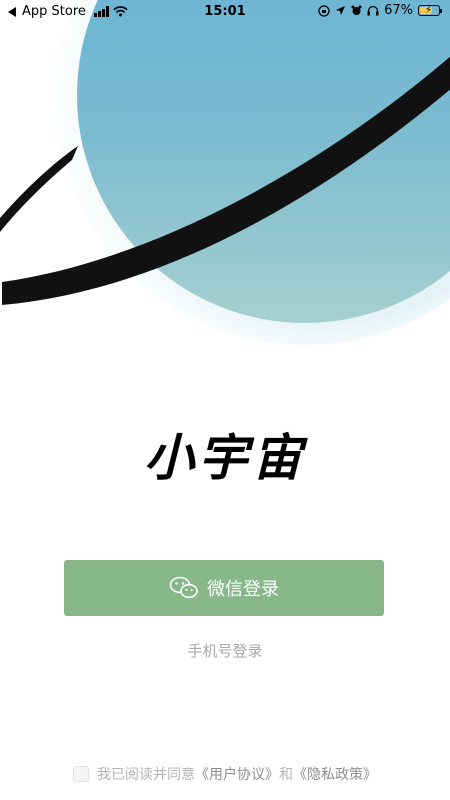 This screenshot has width=450, height=800. What do you see at coordinates (237, 774) in the screenshot?
I see `user-agreement-link: 《用户协议》` at bounding box center [237, 774].